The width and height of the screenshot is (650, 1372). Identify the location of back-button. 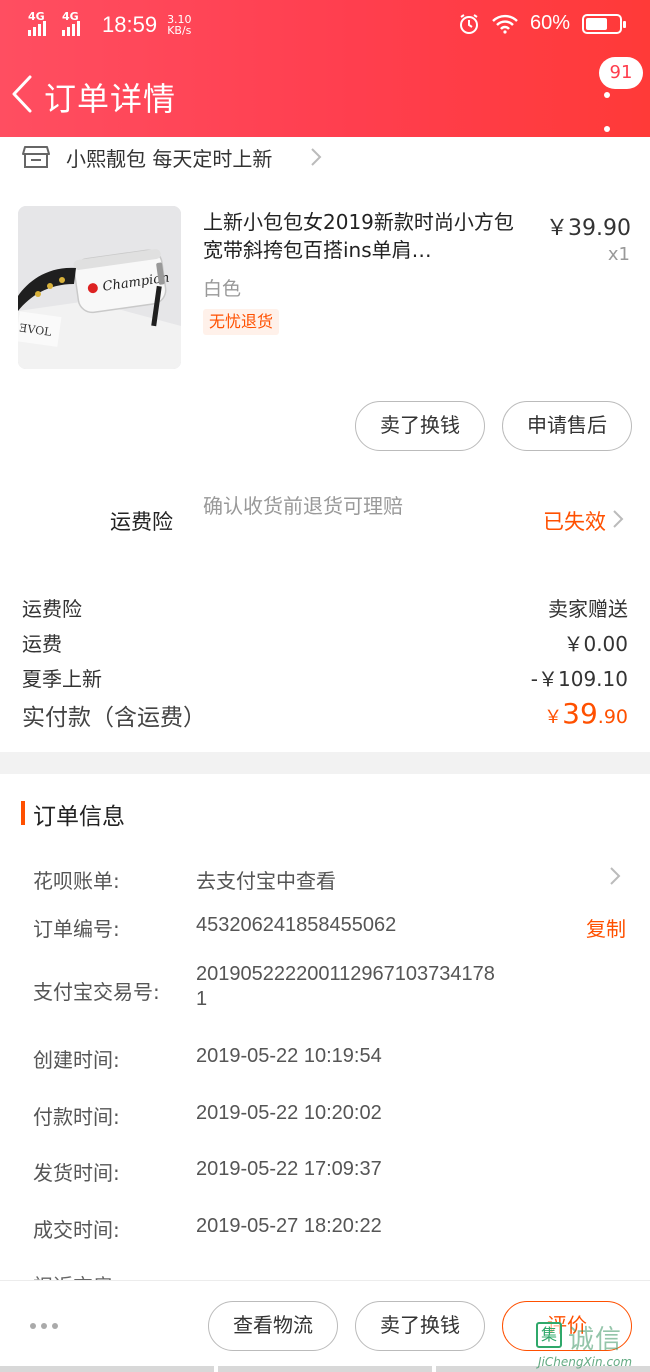
(25, 94).